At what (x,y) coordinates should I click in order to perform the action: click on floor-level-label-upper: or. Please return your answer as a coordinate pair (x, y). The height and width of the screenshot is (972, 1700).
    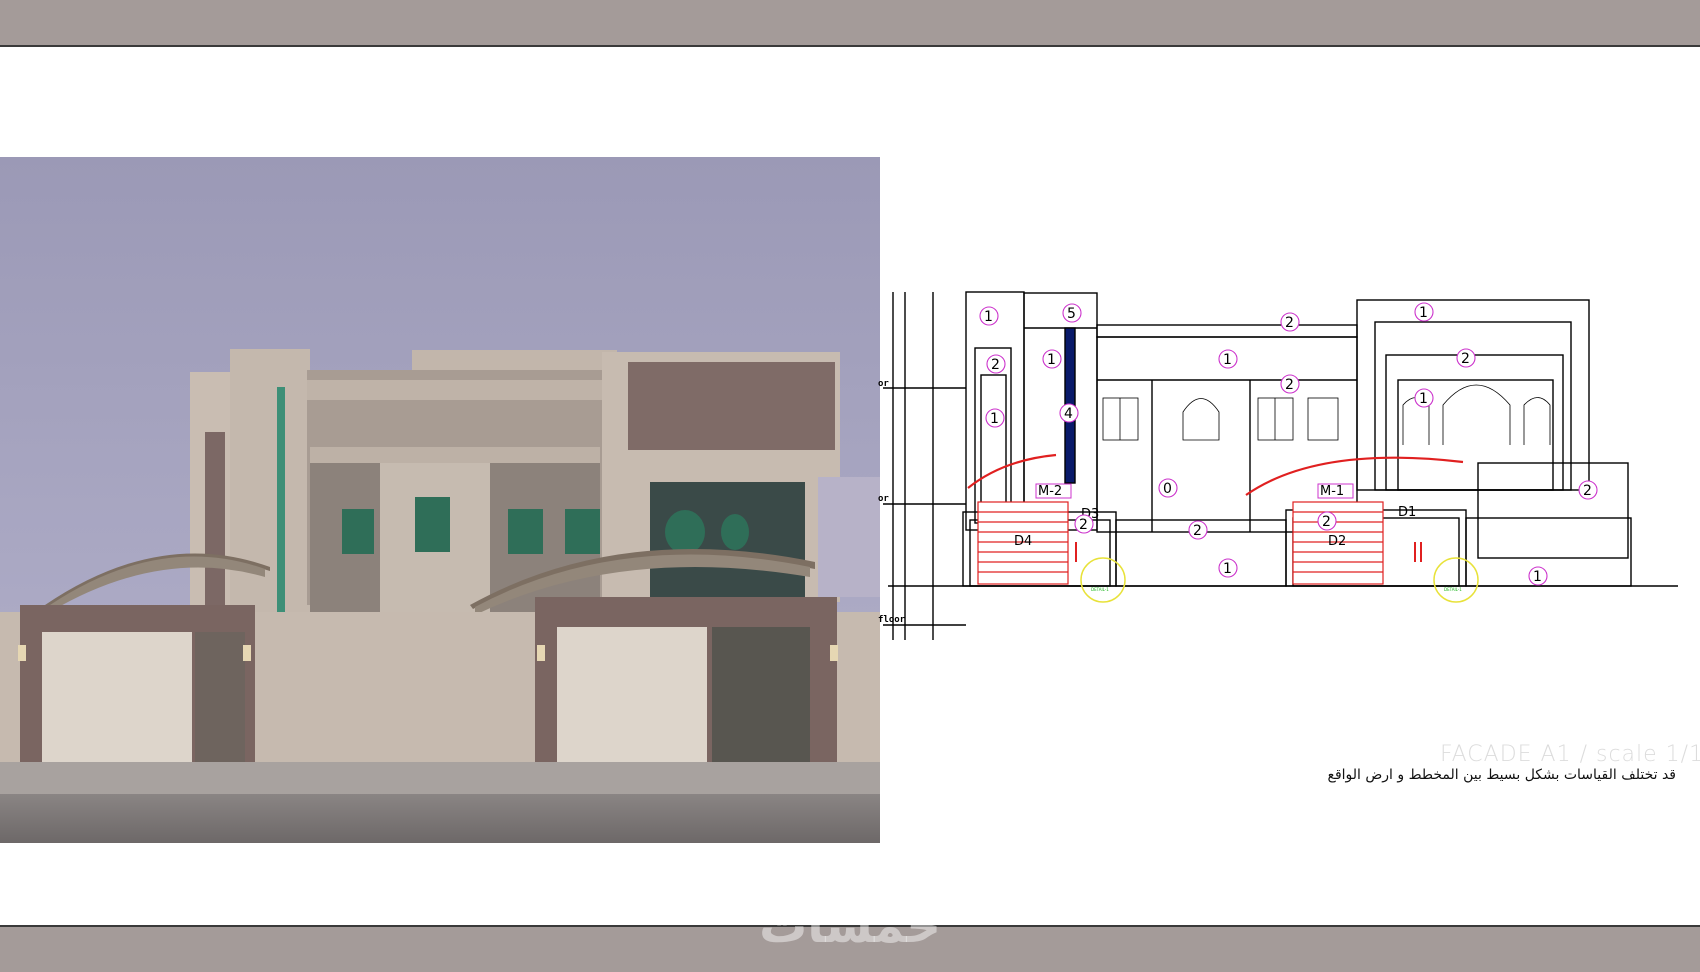
    Looking at the image, I should click on (883, 384).